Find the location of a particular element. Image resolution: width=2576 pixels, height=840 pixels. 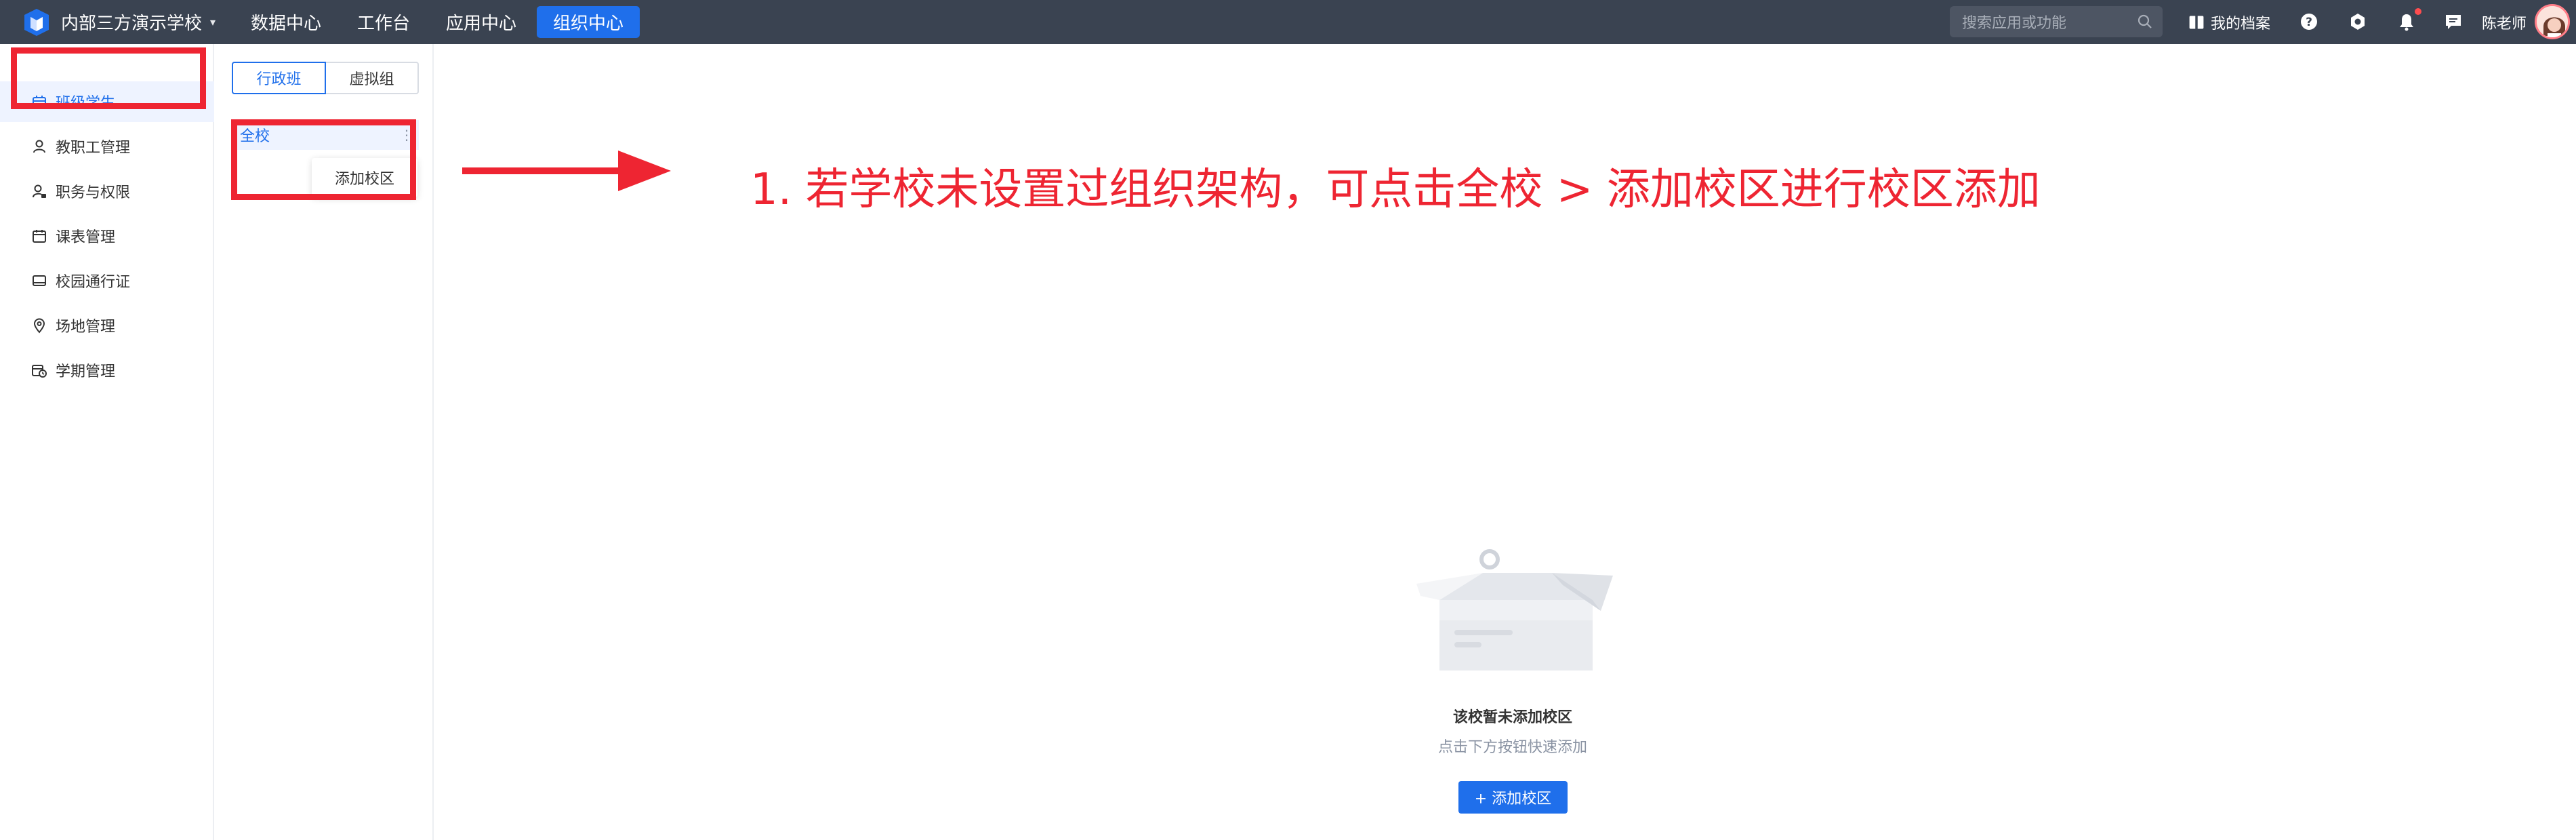

add-campus-button-label: + 添加校区 is located at coordinates (1513, 799).